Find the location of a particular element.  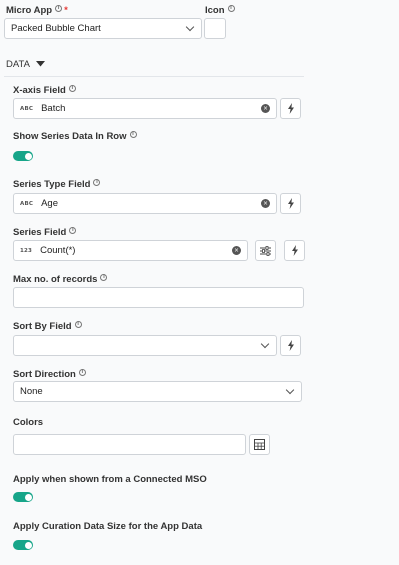

series-field-label: Series Field i is located at coordinates (45, 232).